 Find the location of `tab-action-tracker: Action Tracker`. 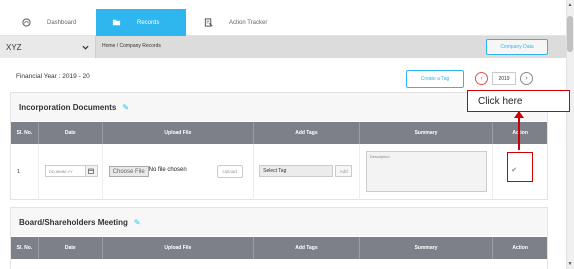

tab-action-tracker: Action Tracker is located at coordinates (232, 22).